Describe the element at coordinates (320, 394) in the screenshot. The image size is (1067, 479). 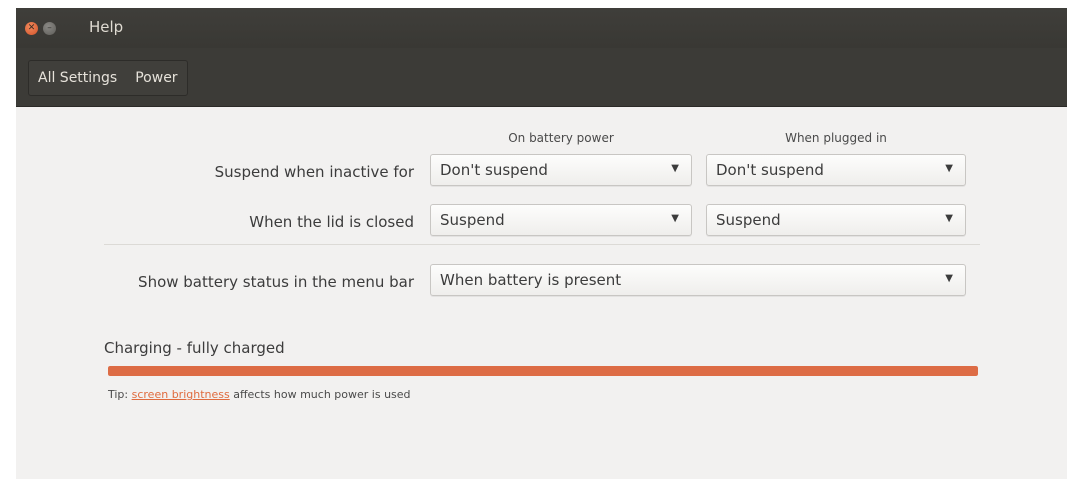
I see `tip-suffix: affects how much power is used` at that location.